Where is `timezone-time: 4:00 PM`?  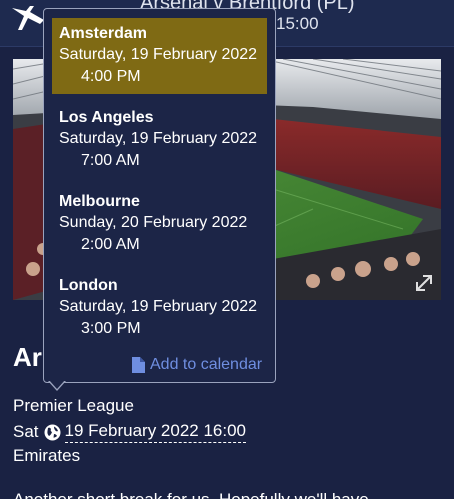
timezone-time: 4:00 PM is located at coordinates (111, 76).